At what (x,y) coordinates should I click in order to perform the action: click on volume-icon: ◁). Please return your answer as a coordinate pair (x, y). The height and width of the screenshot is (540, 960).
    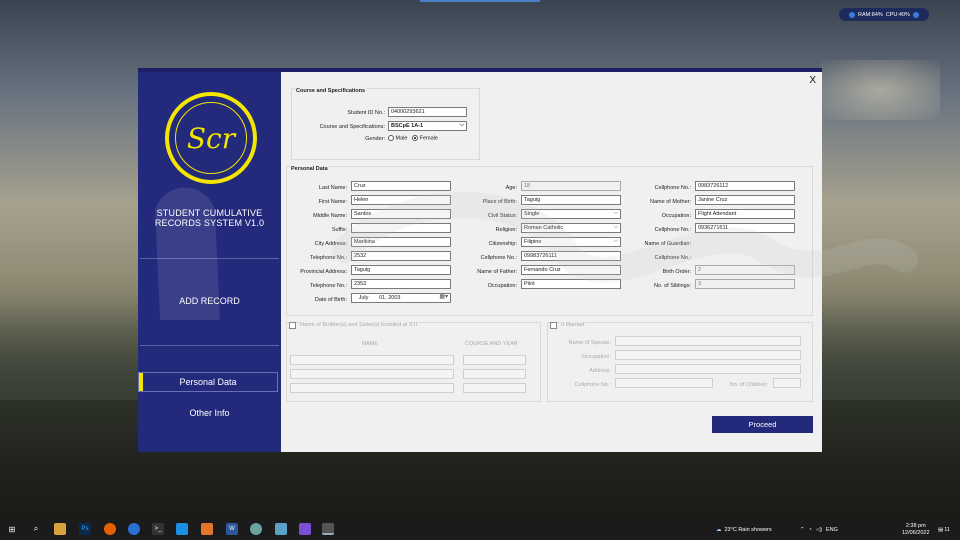
    Looking at the image, I should click on (819, 530).